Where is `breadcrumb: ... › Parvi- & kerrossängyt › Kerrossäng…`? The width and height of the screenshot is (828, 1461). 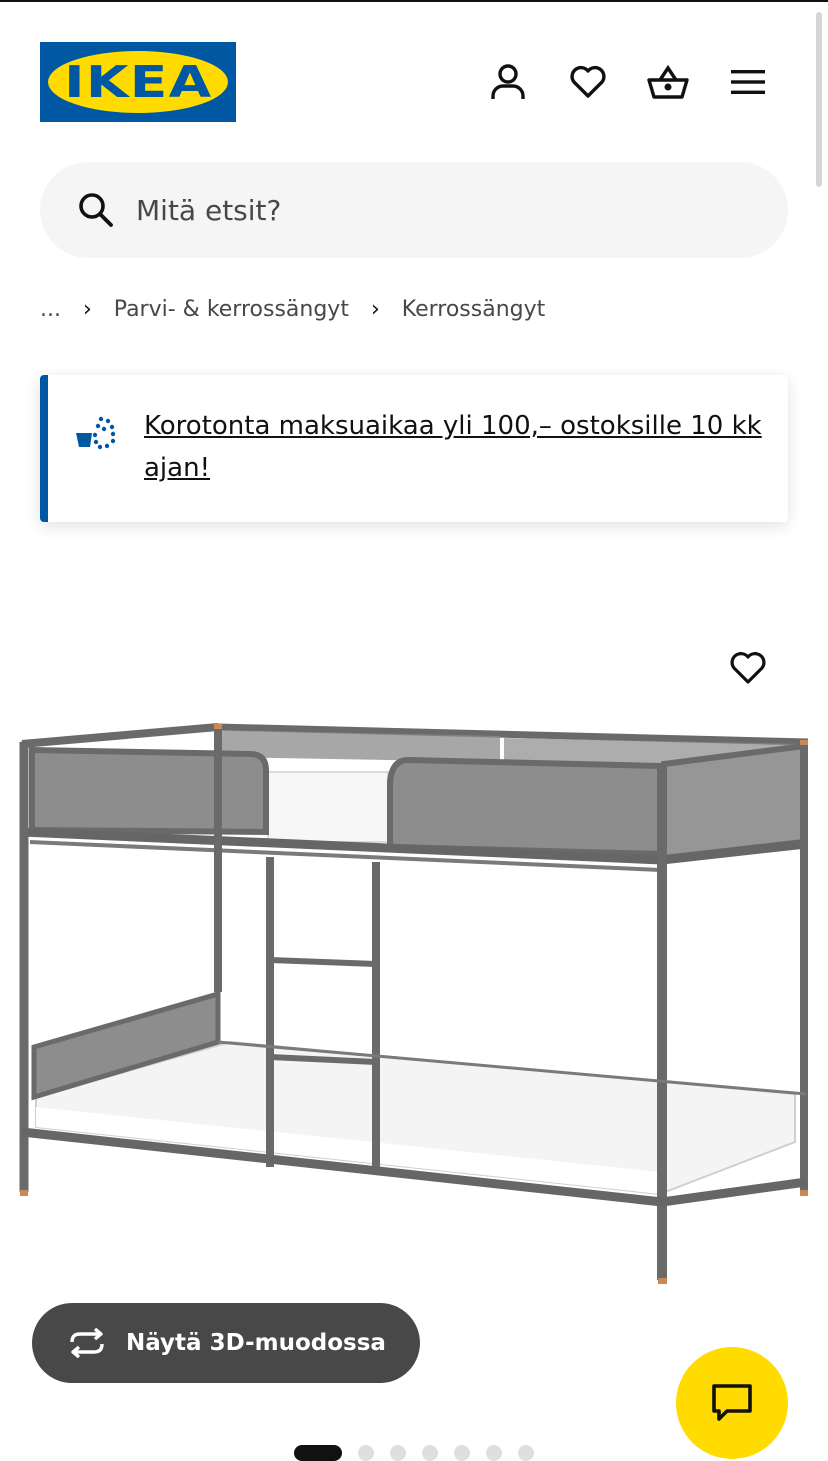 breadcrumb: ... › Parvi- & kerrossängyt › Kerrossäng… is located at coordinates (292, 309).